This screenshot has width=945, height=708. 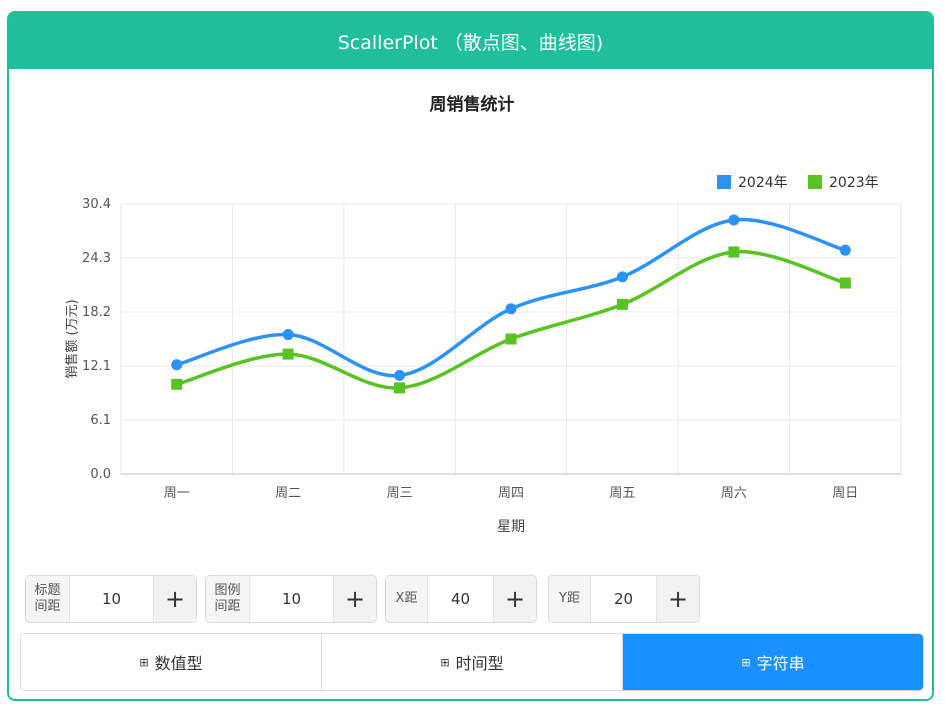 What do you see at coordinates (763, 183) in the screenshot?
I see `legend-label: 2024年` at bounding box center [763, 183].